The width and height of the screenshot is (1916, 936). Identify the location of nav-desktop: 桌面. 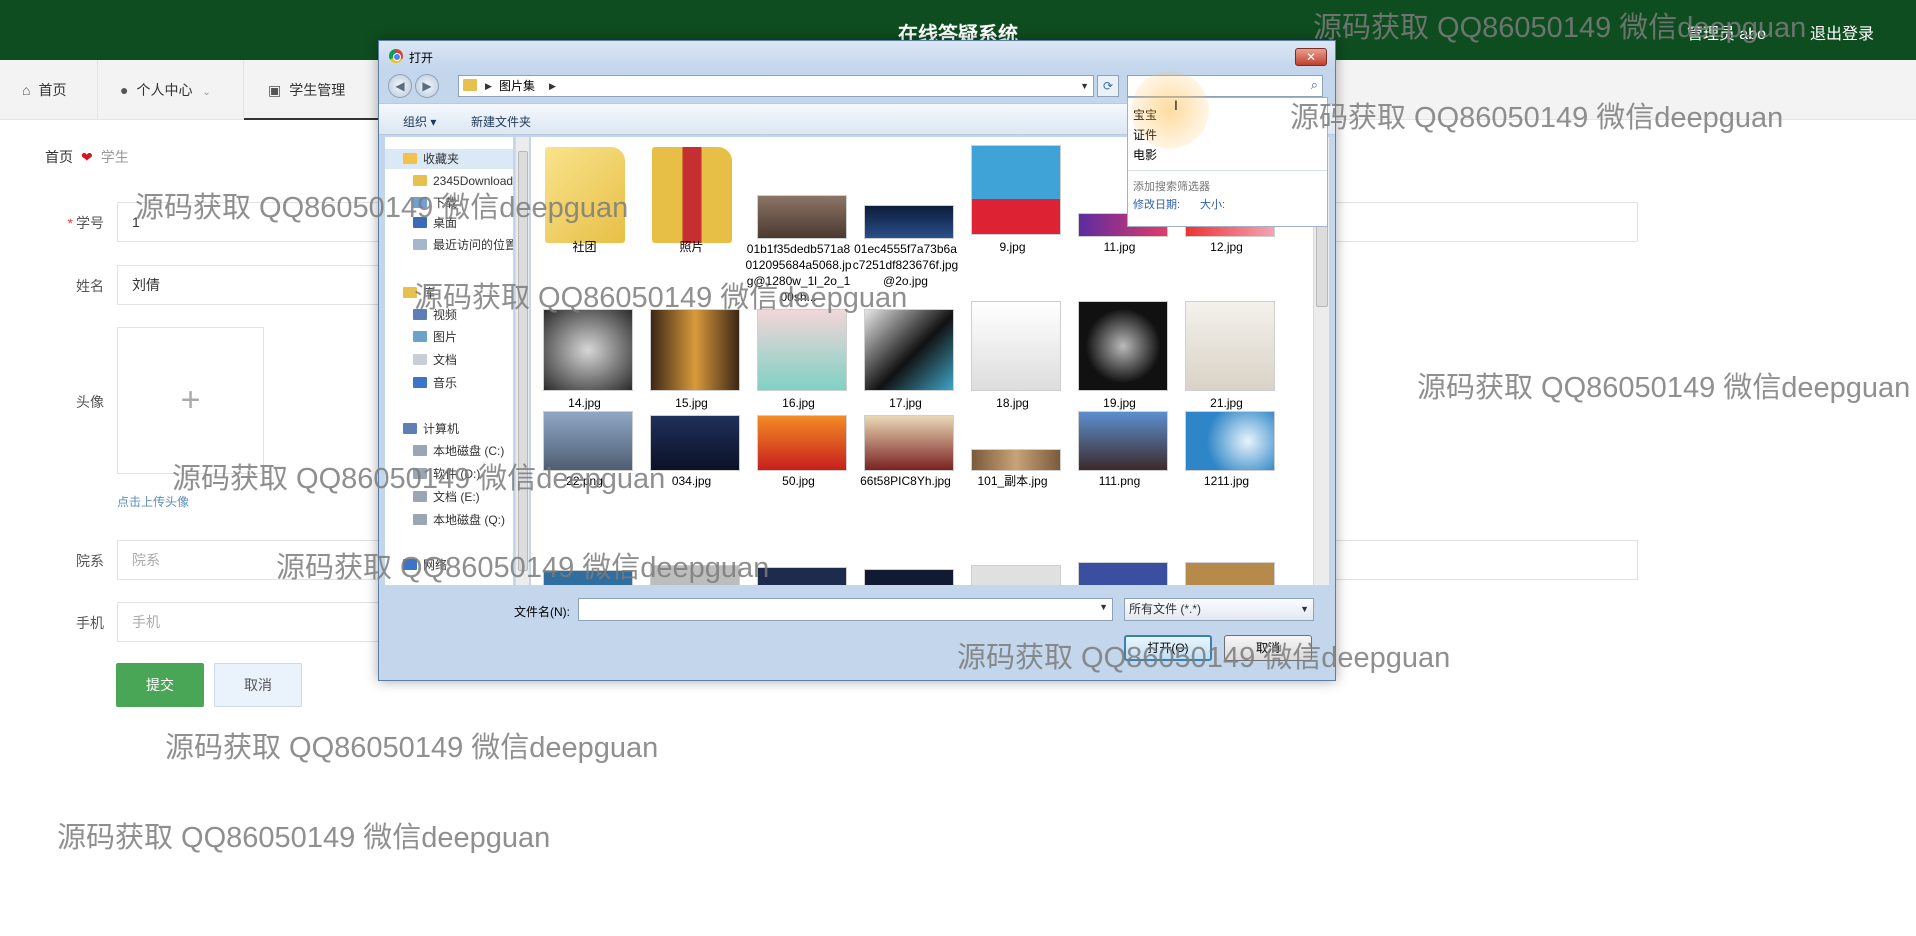
(435, 223).